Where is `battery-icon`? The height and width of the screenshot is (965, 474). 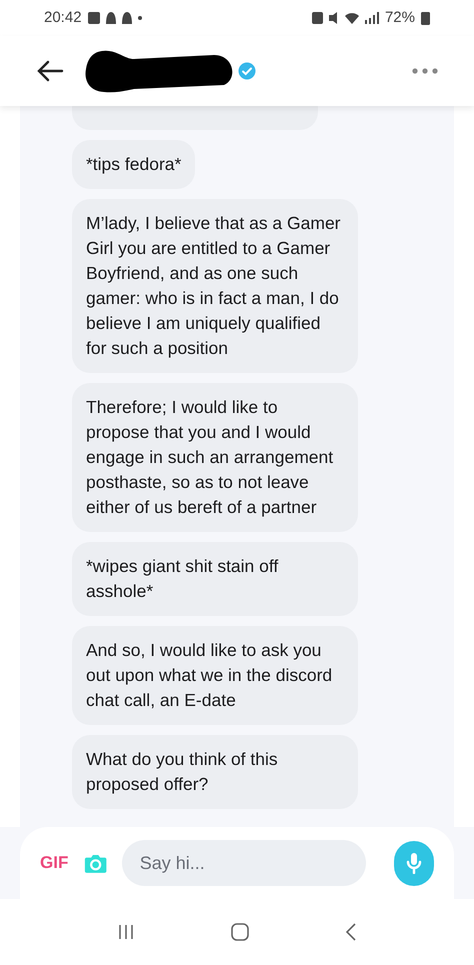
battery-icon is located at coordinates (425, 18).